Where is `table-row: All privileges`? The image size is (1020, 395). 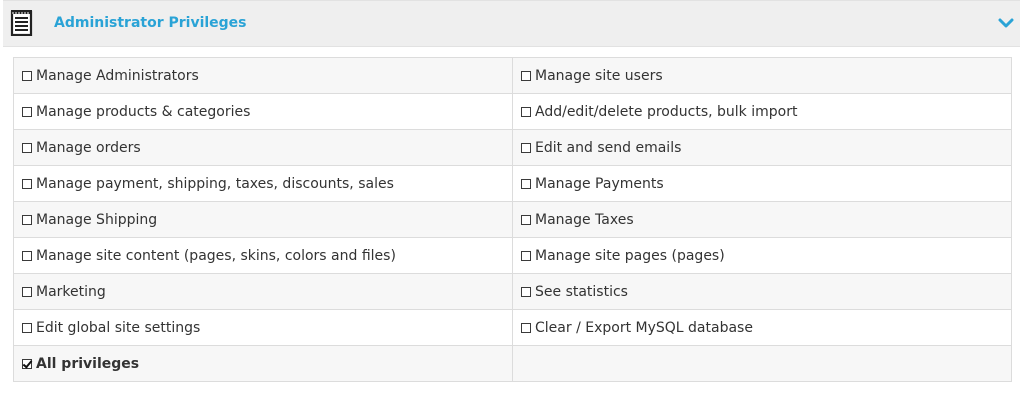
table-row: All privileges is located at coordinates (512, 363).